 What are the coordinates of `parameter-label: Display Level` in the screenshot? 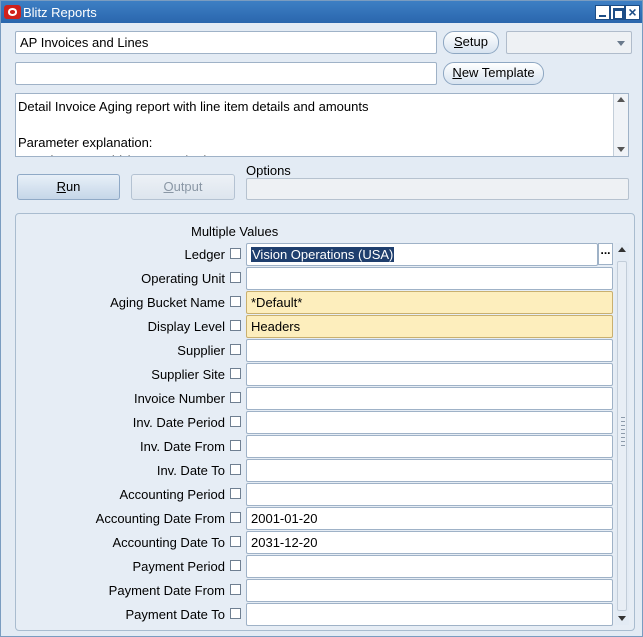 It's located at (186, 326).